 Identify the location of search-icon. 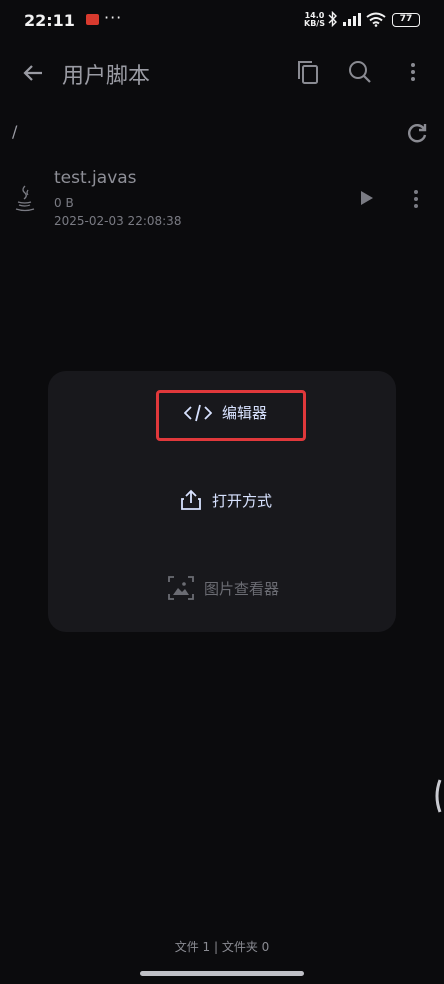
(360, 72).